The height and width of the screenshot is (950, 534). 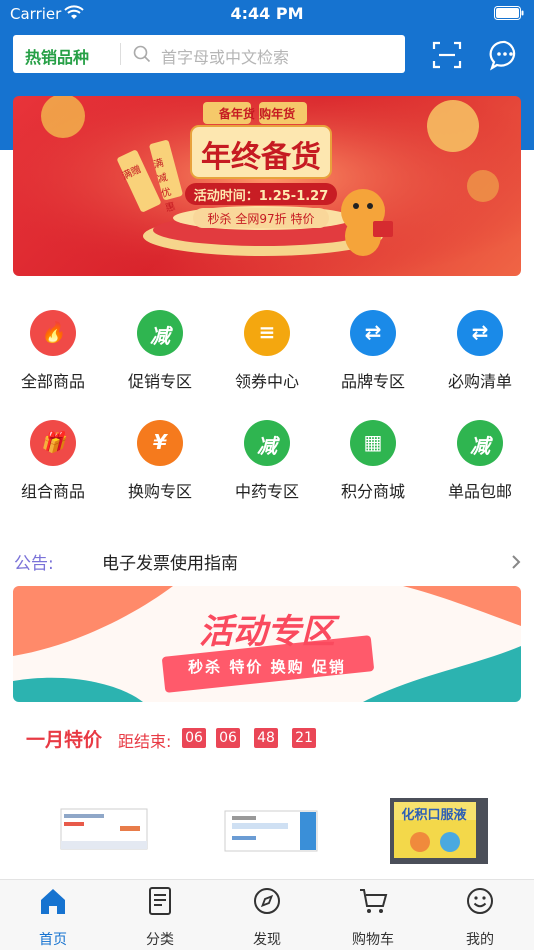 I want to click on grid-icon: ▦, so click(x=373, y=443).